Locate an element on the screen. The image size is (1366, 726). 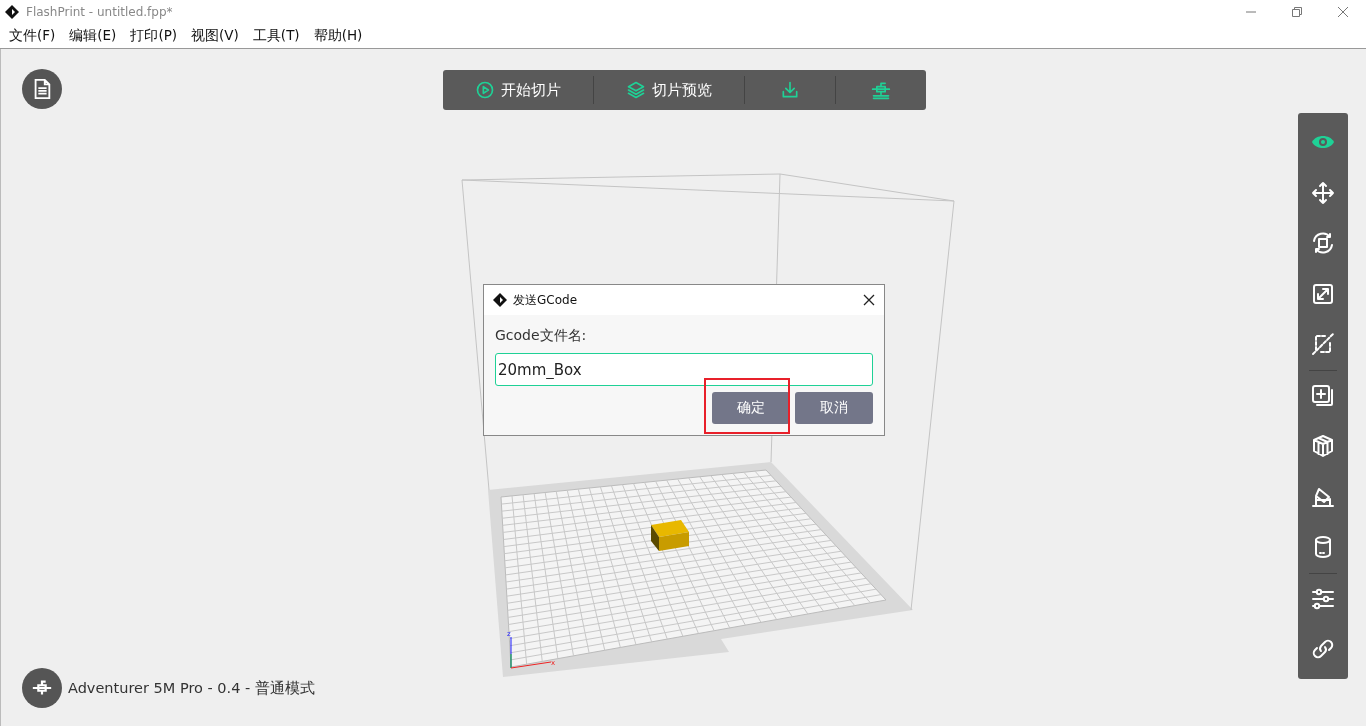
axis-indicator is located at coordinates (531, 652).